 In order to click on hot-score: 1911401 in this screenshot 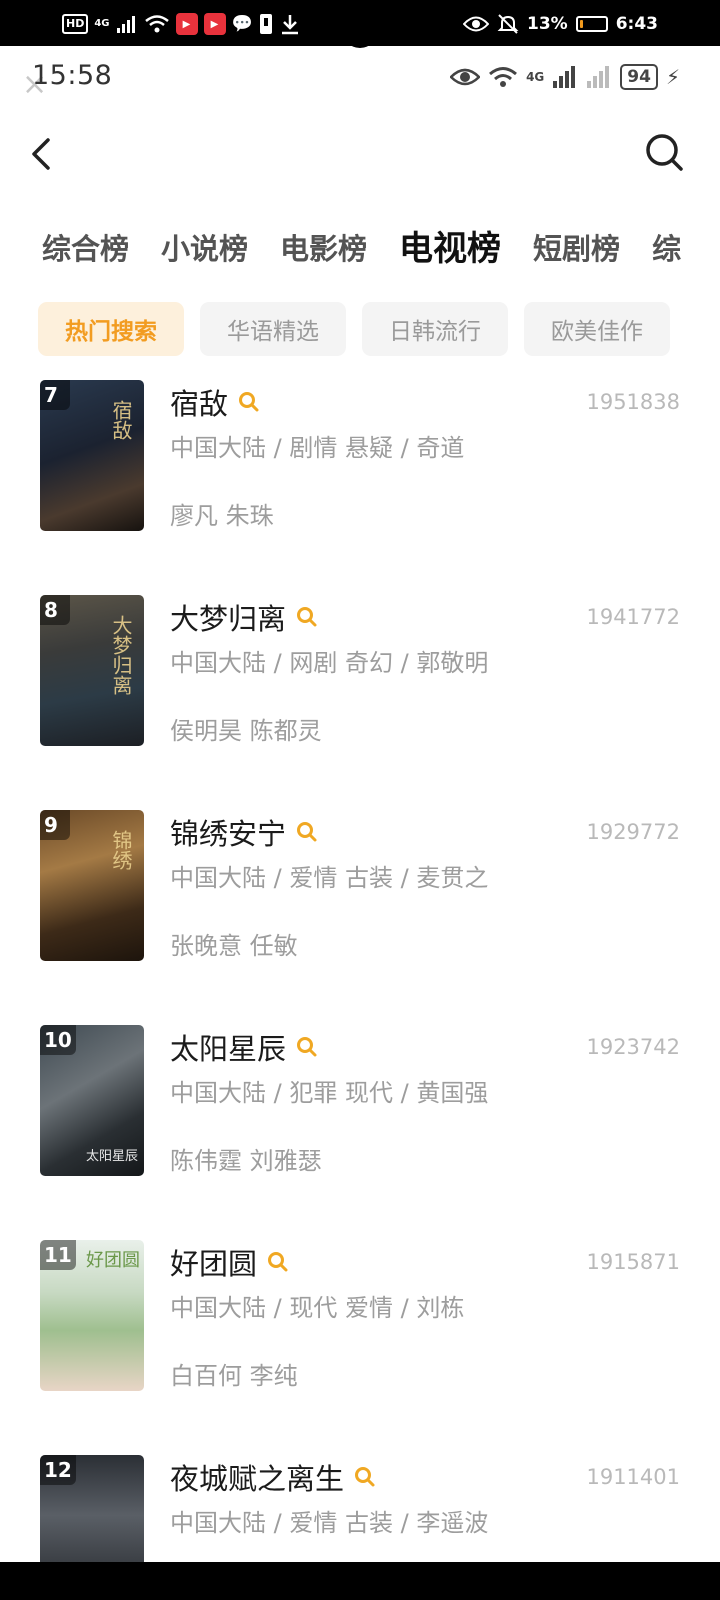, I will do `click(633, 1477)`.